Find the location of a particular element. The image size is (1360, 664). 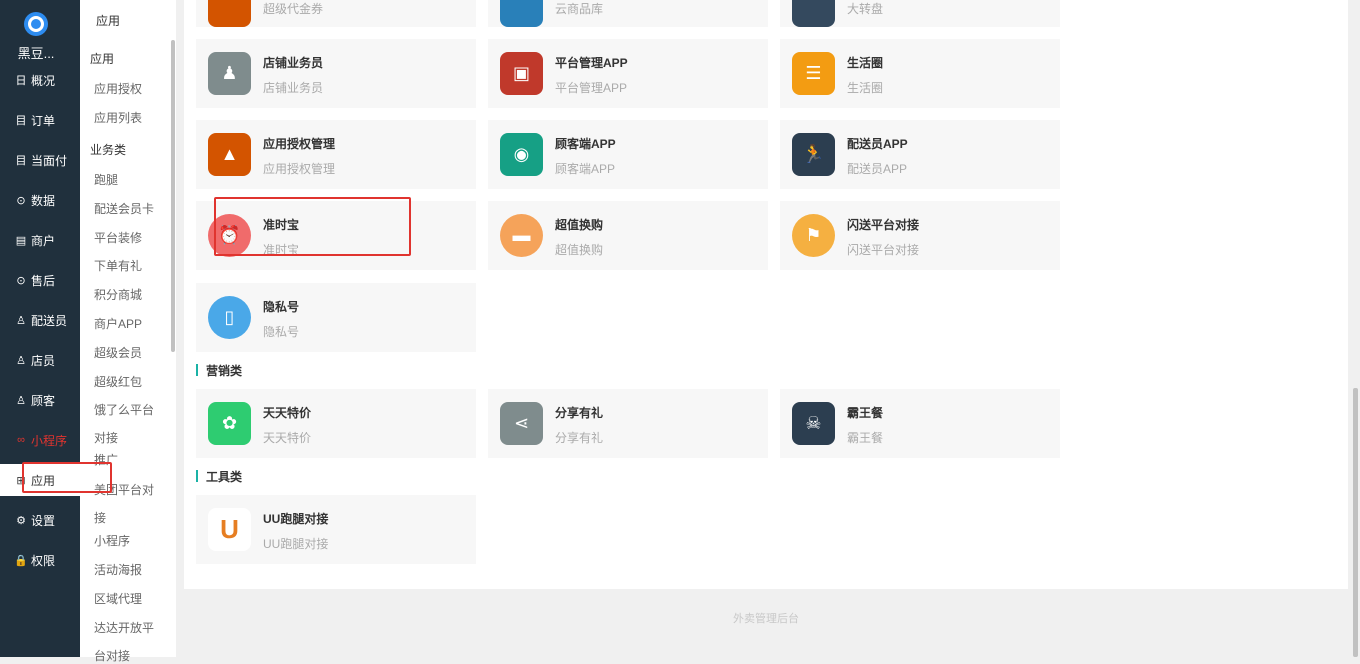

rss-icon: ☰ is located at coordinates (813, 73).